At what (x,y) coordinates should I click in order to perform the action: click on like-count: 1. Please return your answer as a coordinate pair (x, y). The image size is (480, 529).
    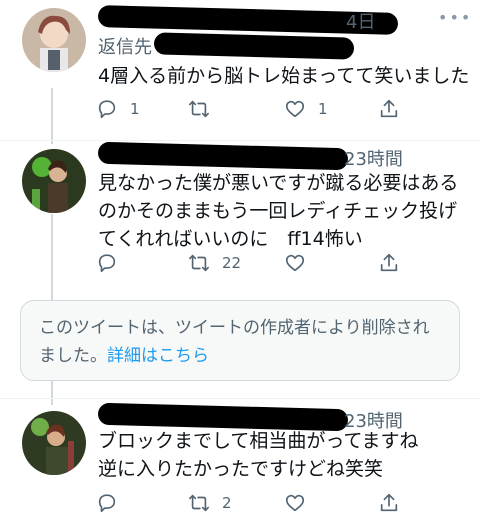
    Looking at the image, I should click on (323, 109).